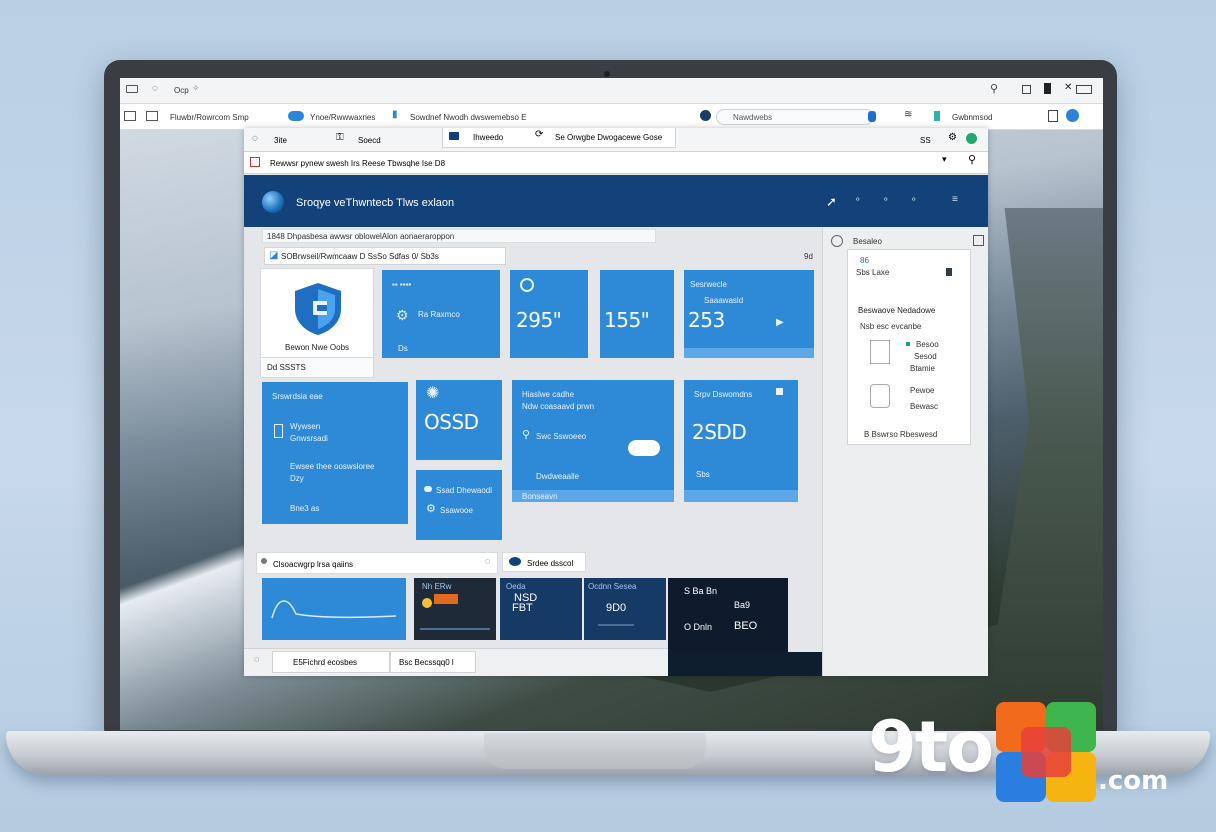  What do you see at coordinates (464, 490) in the screenshot?
I see `tile-small-label: Ssad Dhewaodl` at bounding box center [464, 490].